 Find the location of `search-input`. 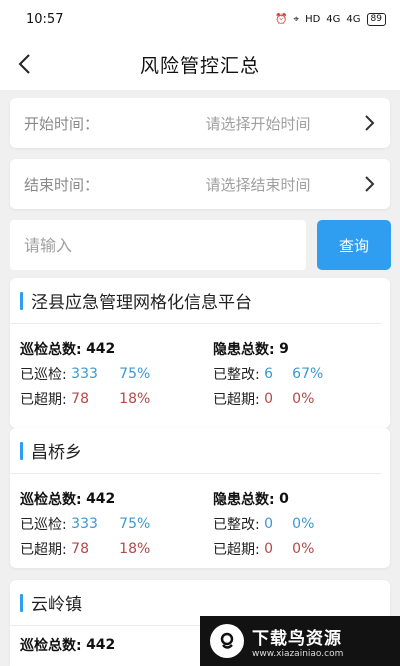

search-input is located at coordinates (158, 245).